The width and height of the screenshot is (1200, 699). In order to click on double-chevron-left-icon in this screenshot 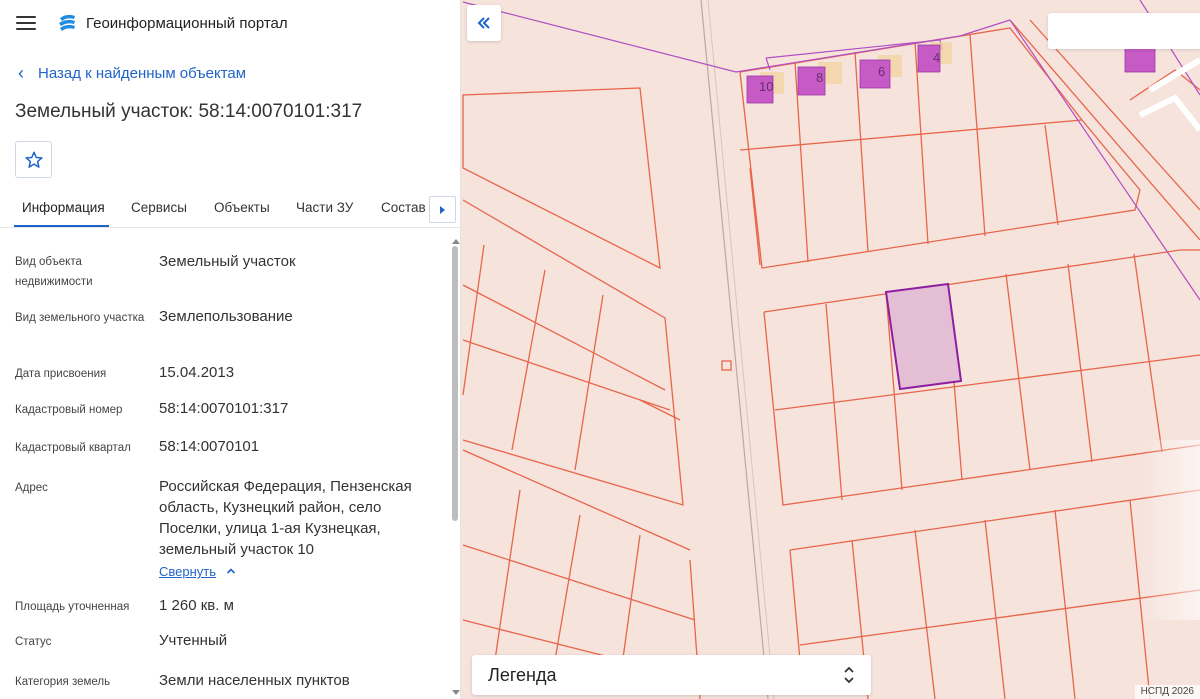, I will do `click(483, 23)`.